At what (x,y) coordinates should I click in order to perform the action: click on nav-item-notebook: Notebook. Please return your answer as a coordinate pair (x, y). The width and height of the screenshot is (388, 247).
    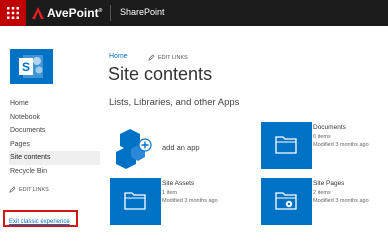
    Looking at the image, I should click on (54, 118).